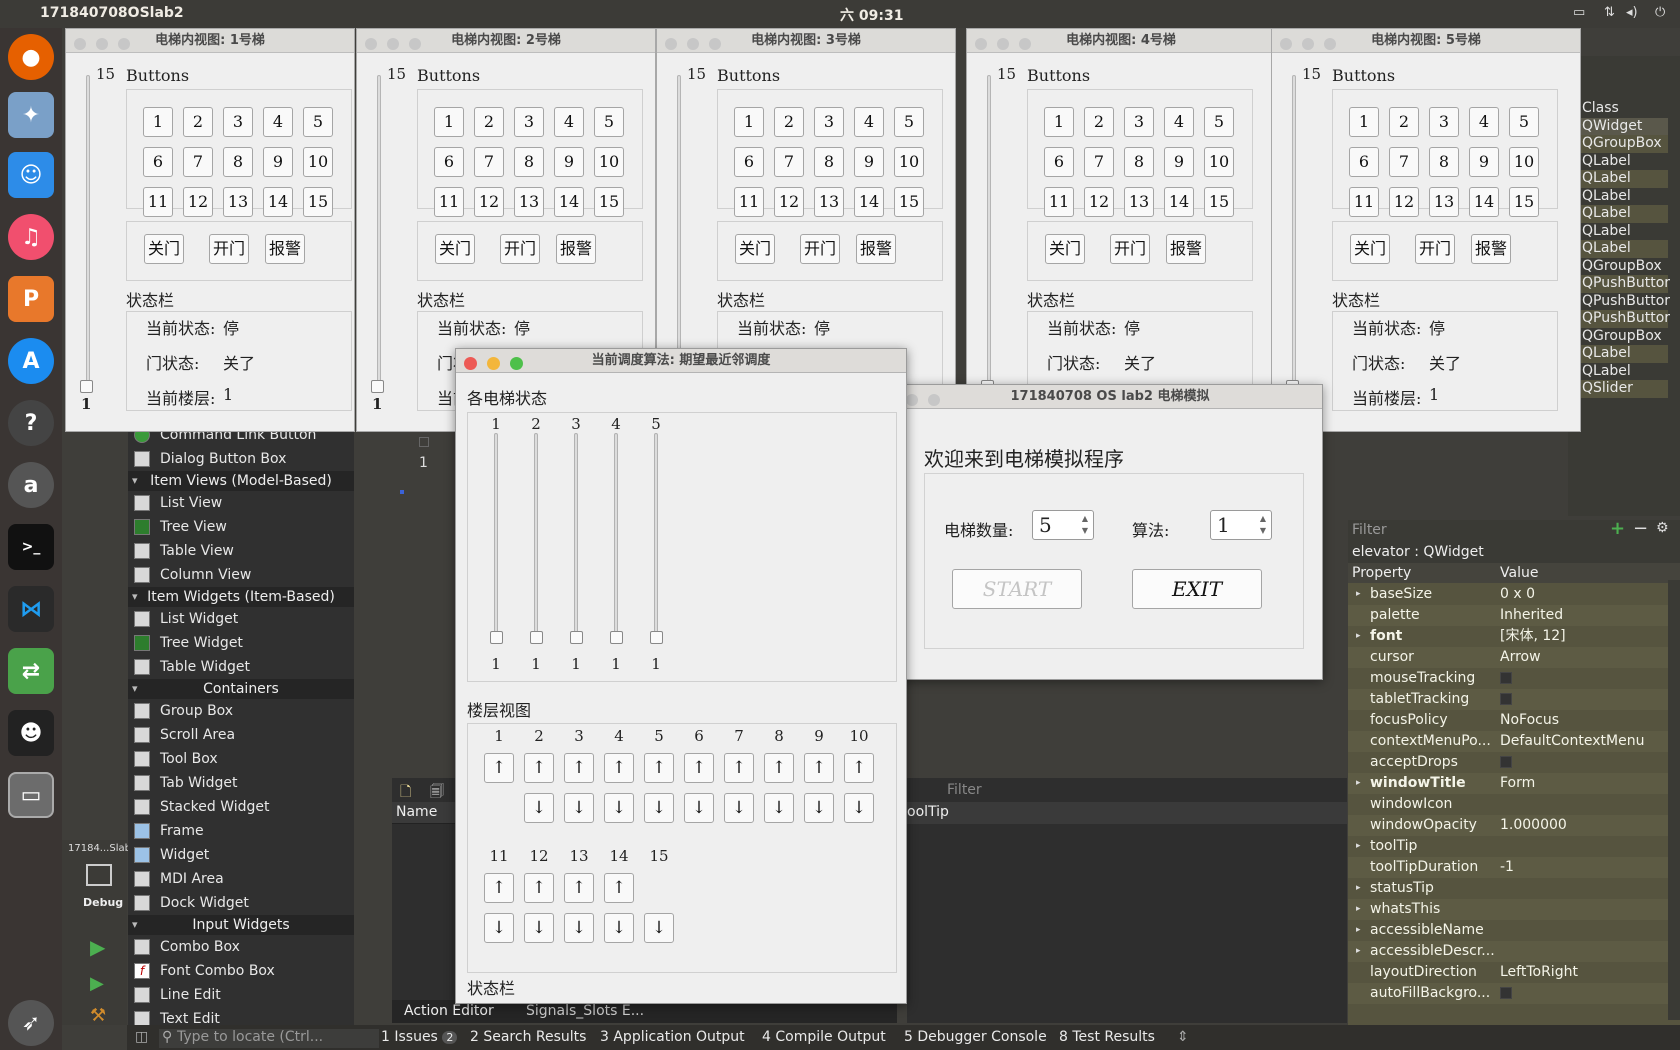 The width and height of the screenshot is (1680, 1050). I want to click on minimize-icon, so click(934, 400).